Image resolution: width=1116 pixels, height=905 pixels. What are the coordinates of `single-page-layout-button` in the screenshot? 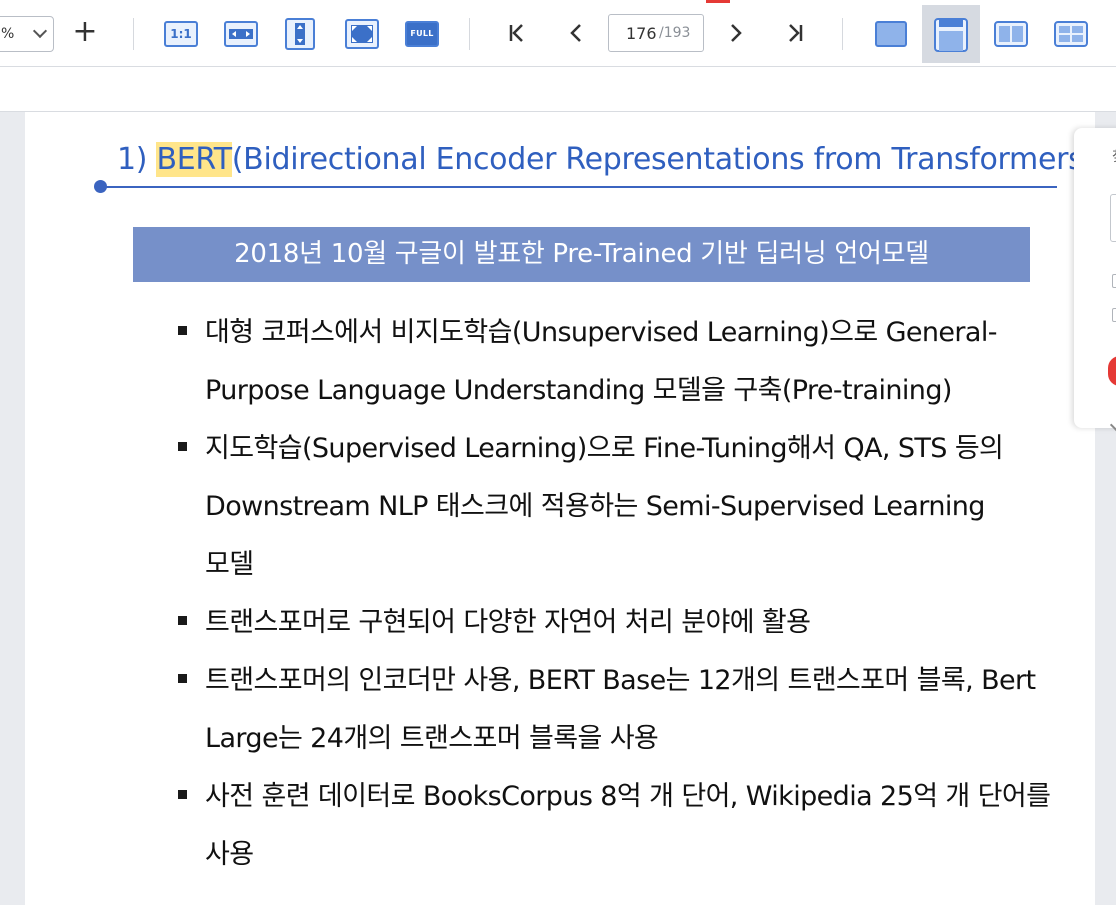 It's located at (891, 34).